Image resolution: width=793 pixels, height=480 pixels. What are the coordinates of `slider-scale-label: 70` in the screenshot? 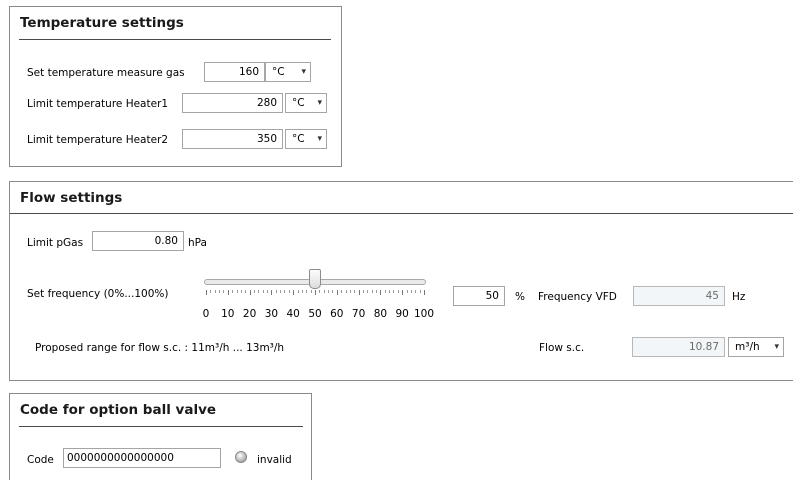 It's located at (358, 314).